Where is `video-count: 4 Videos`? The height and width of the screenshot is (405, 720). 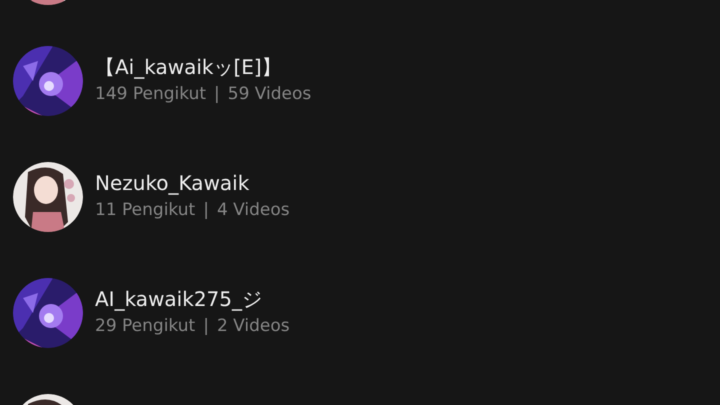 video-count: 4 Videos is located at coordinates (253, 209).